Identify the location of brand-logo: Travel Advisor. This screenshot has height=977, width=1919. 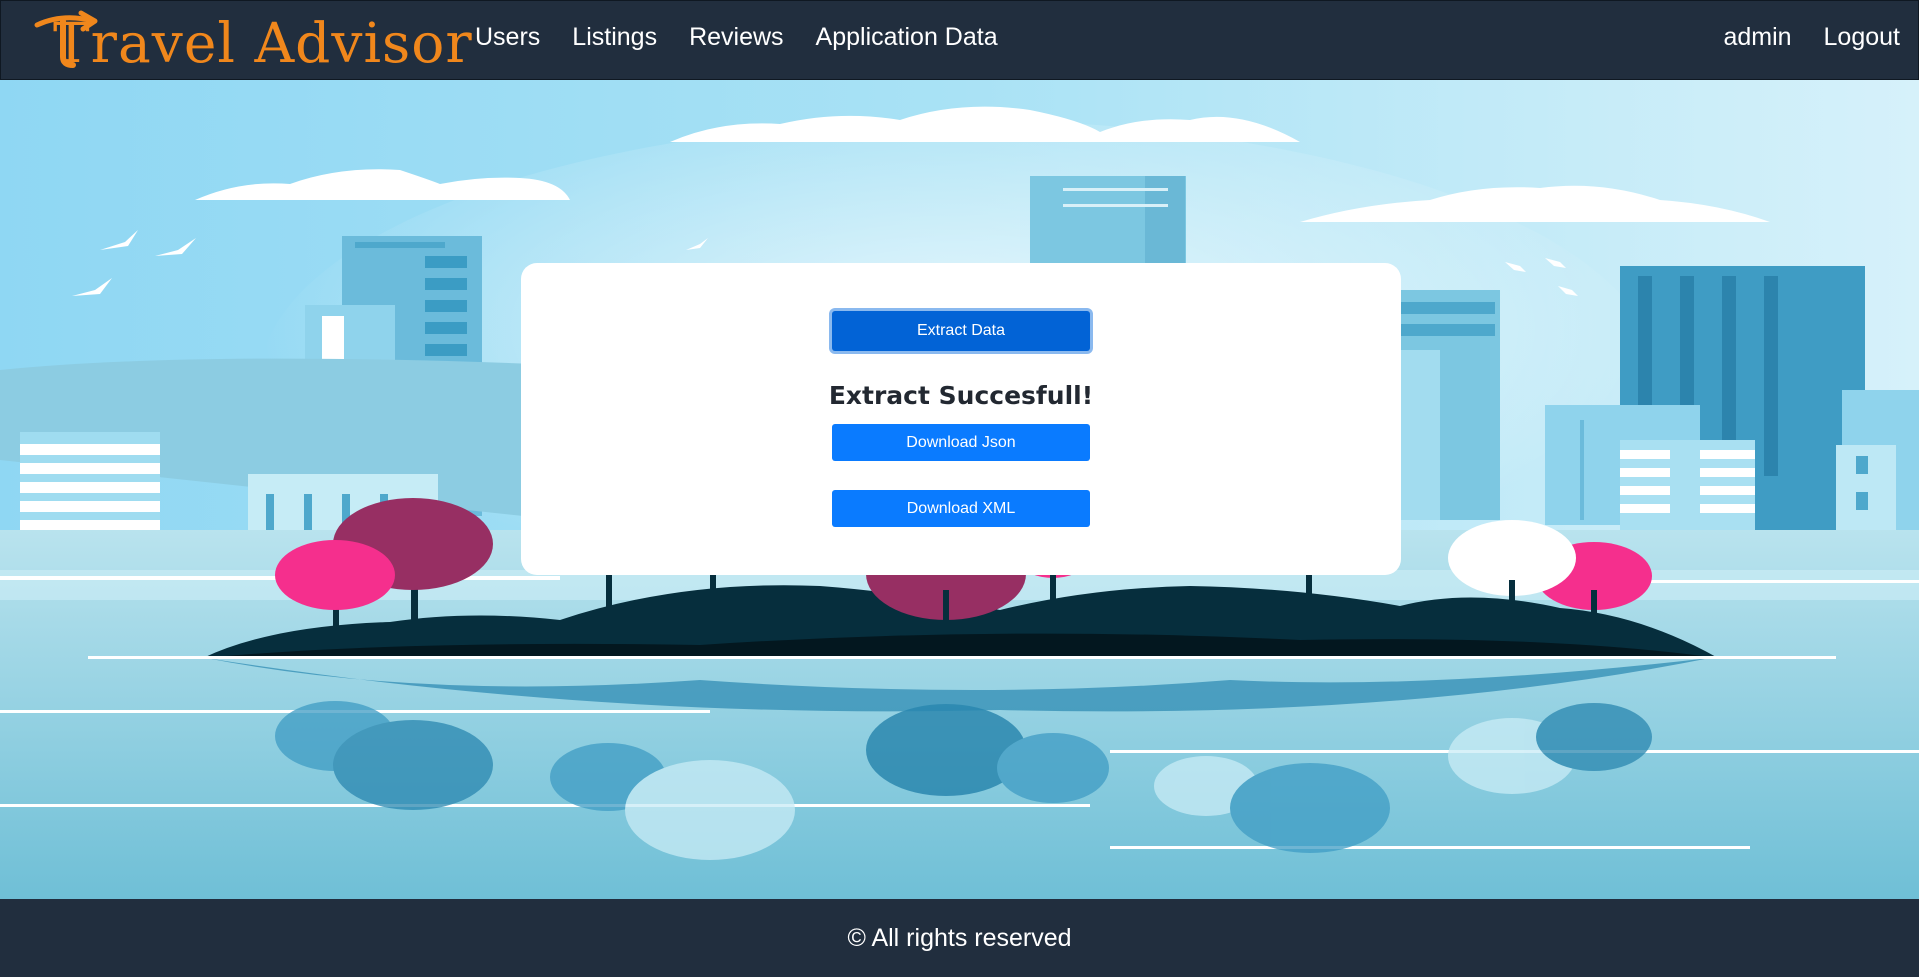
(252, 41).